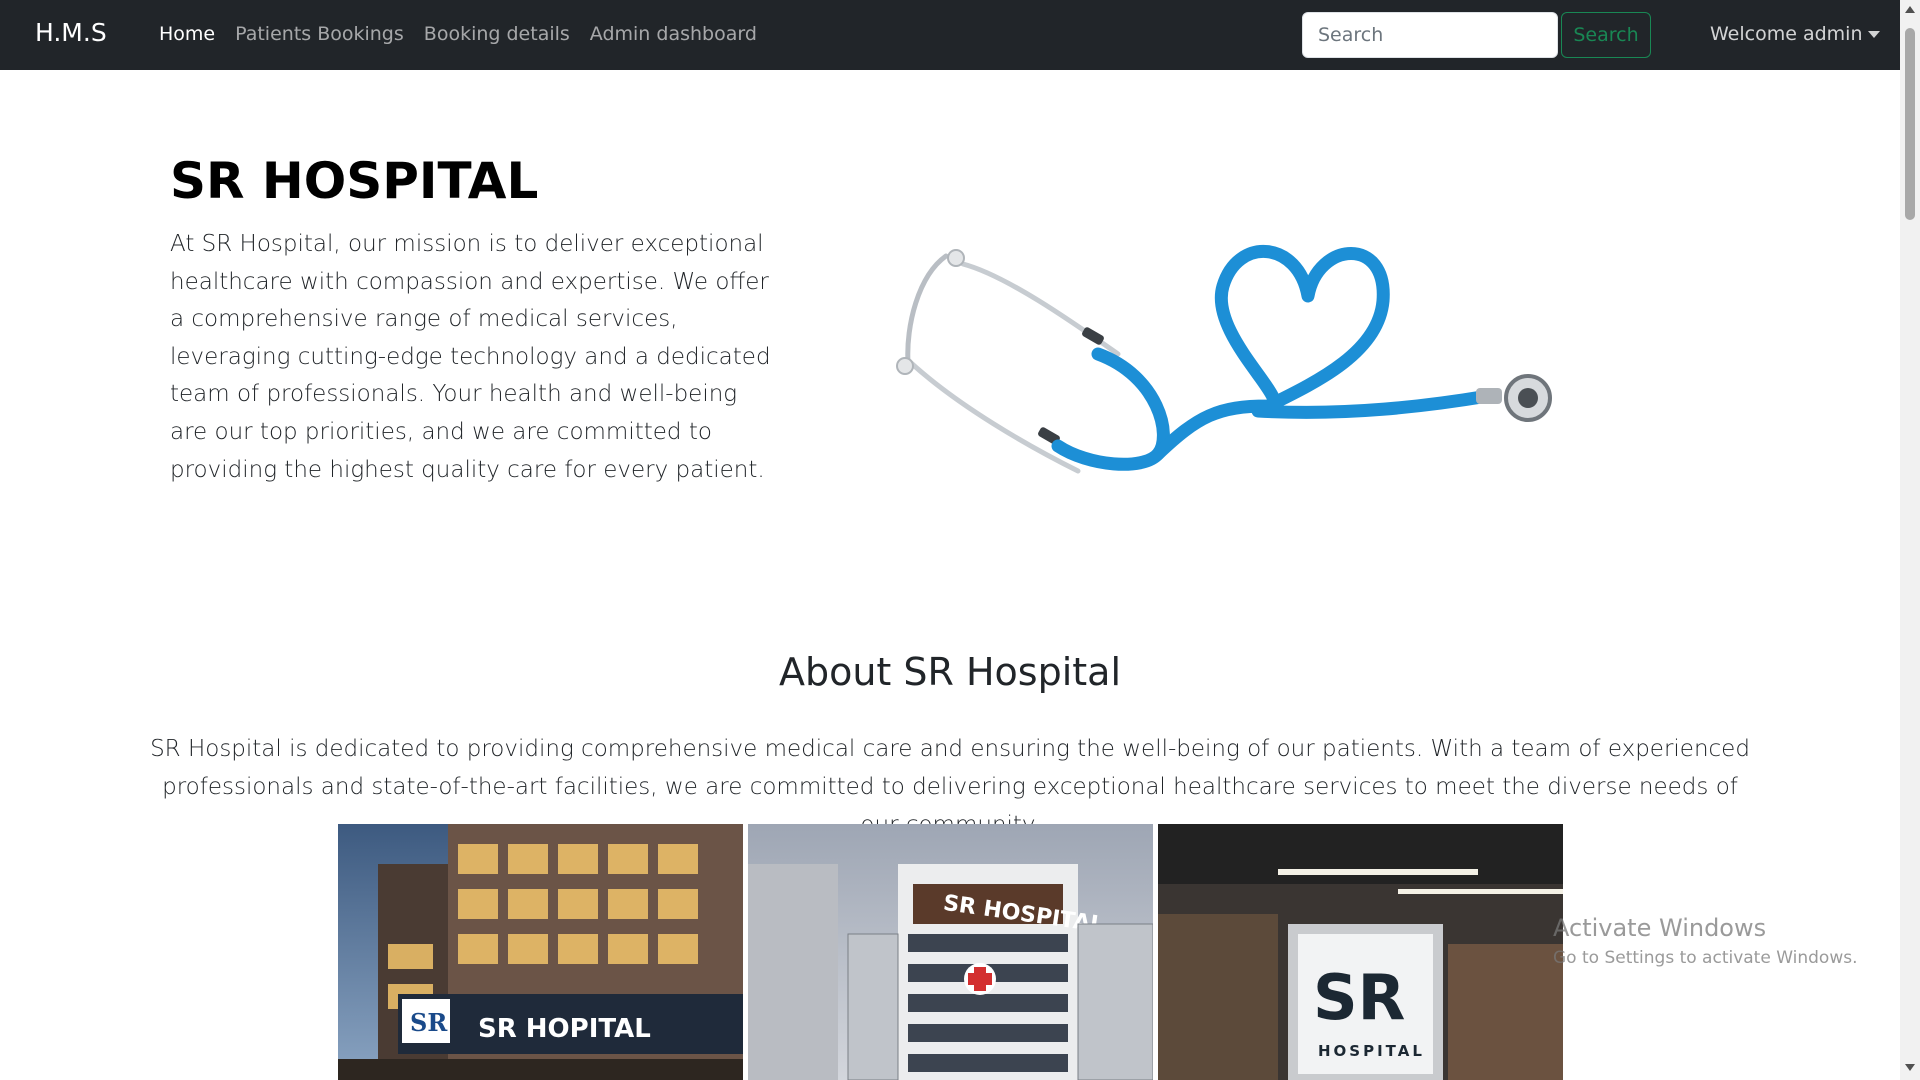 The height and width of the screenshot is (1080, 1920). I want to click on nav-link-home: Home, so click(187, 34).